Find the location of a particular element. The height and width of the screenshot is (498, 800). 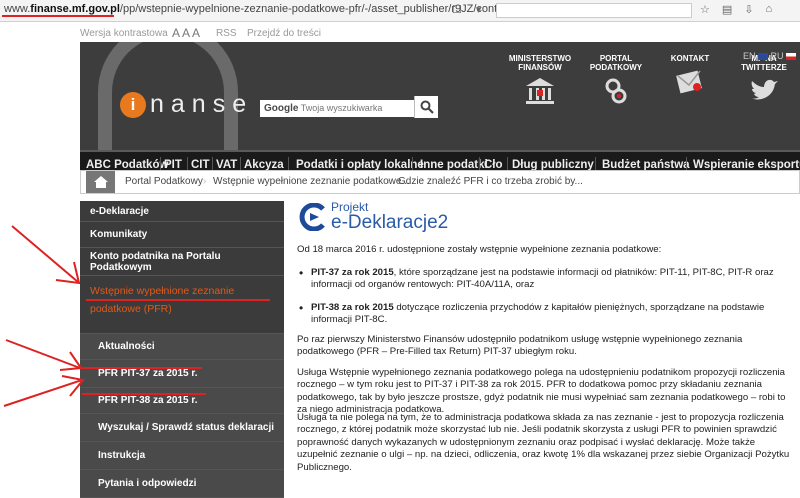

project-name: e-Deklaracje2 is located at coordinates (389, 223).